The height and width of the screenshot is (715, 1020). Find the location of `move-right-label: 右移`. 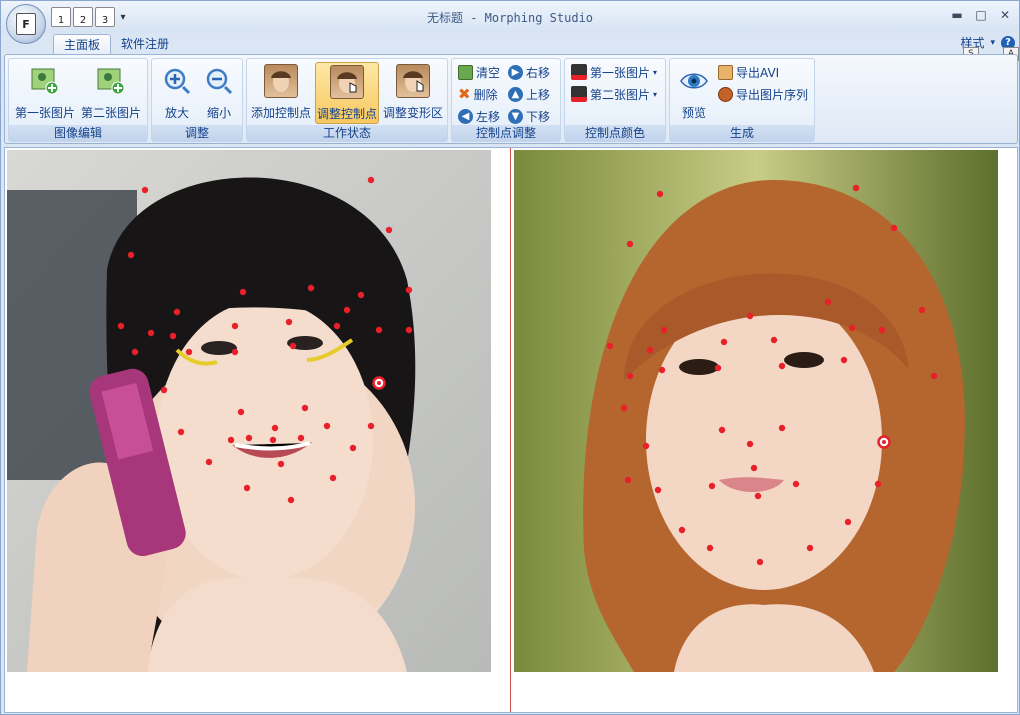

move-right-label: 右移 is located at coordinates (538, 72).